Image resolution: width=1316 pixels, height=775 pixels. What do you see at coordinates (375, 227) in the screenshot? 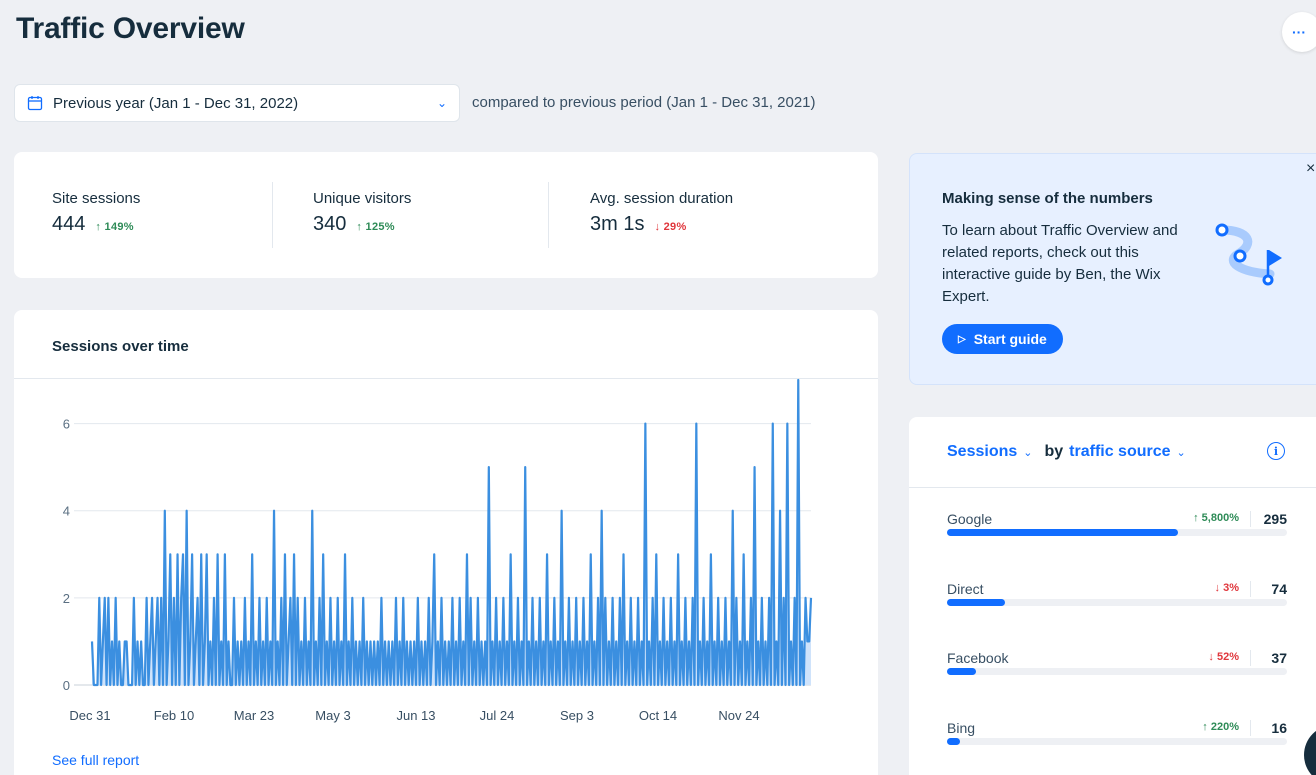
I see `stat-delta: ↑ 125%` at bounding box center [375, 227].